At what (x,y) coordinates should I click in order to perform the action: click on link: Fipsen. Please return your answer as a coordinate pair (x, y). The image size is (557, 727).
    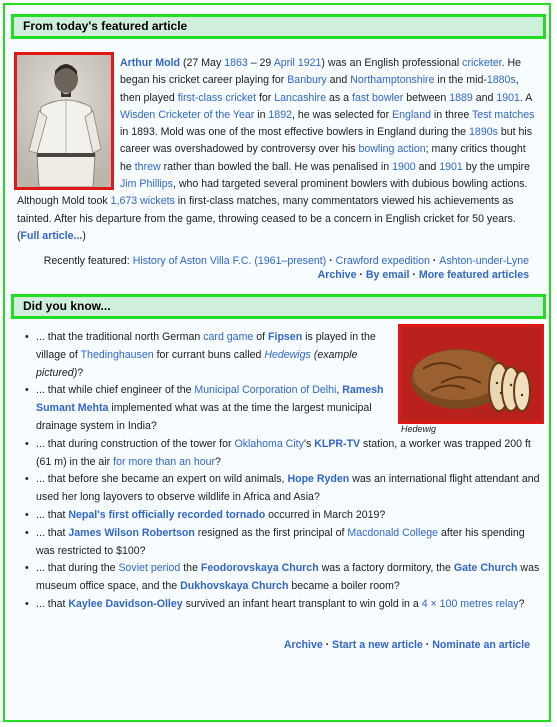
    Looking at the image, I should click on (285, 337).